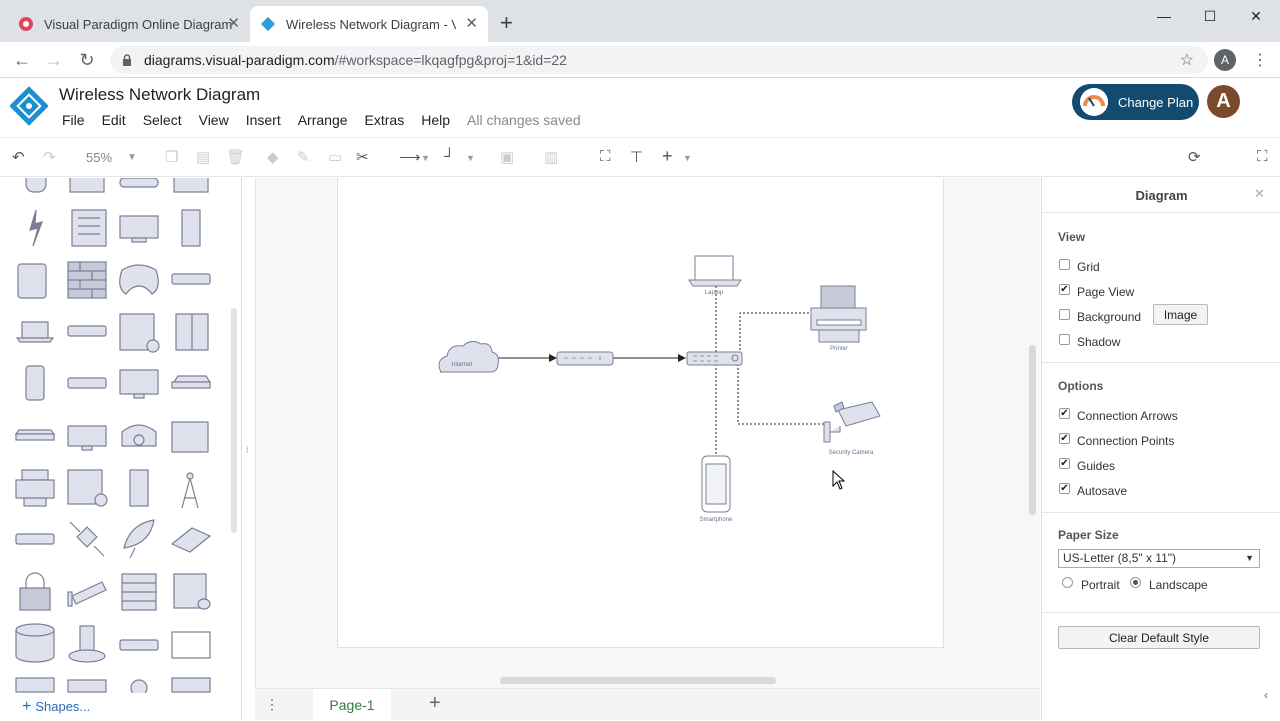 The width and height of the screenshot is (1280, 721). What do you see at coordinates (425, 158) in the screenshot?
I see `connector-dropdown-icon: ▼` at bounding box center [425, 158].